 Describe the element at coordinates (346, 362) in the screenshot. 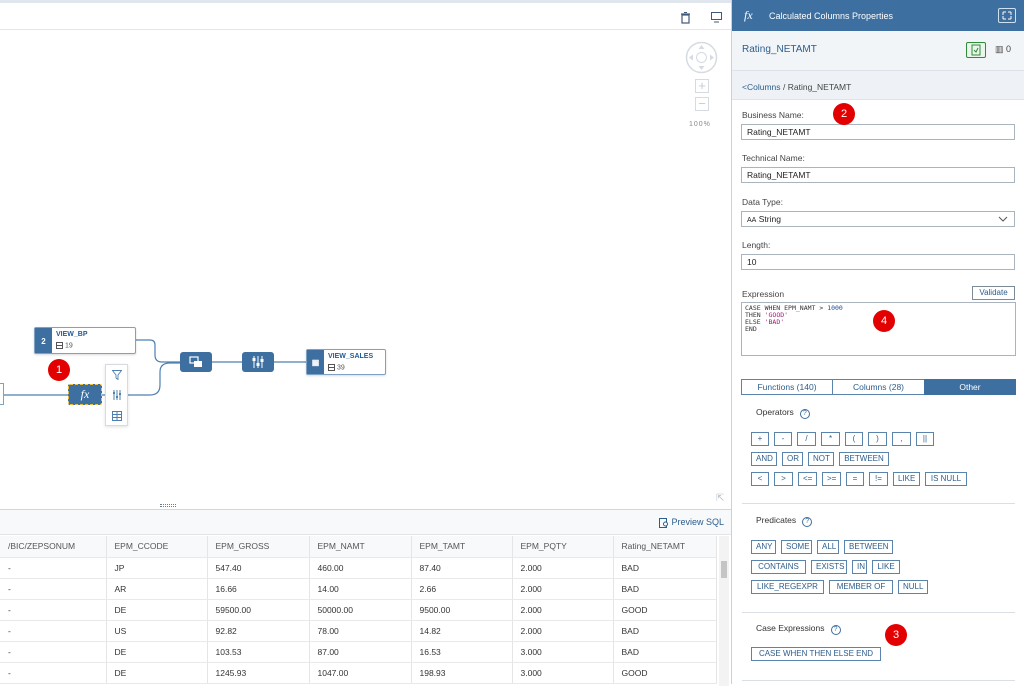

I see `view-sales-node: ▦ VIEW_SALES 39` at that location.